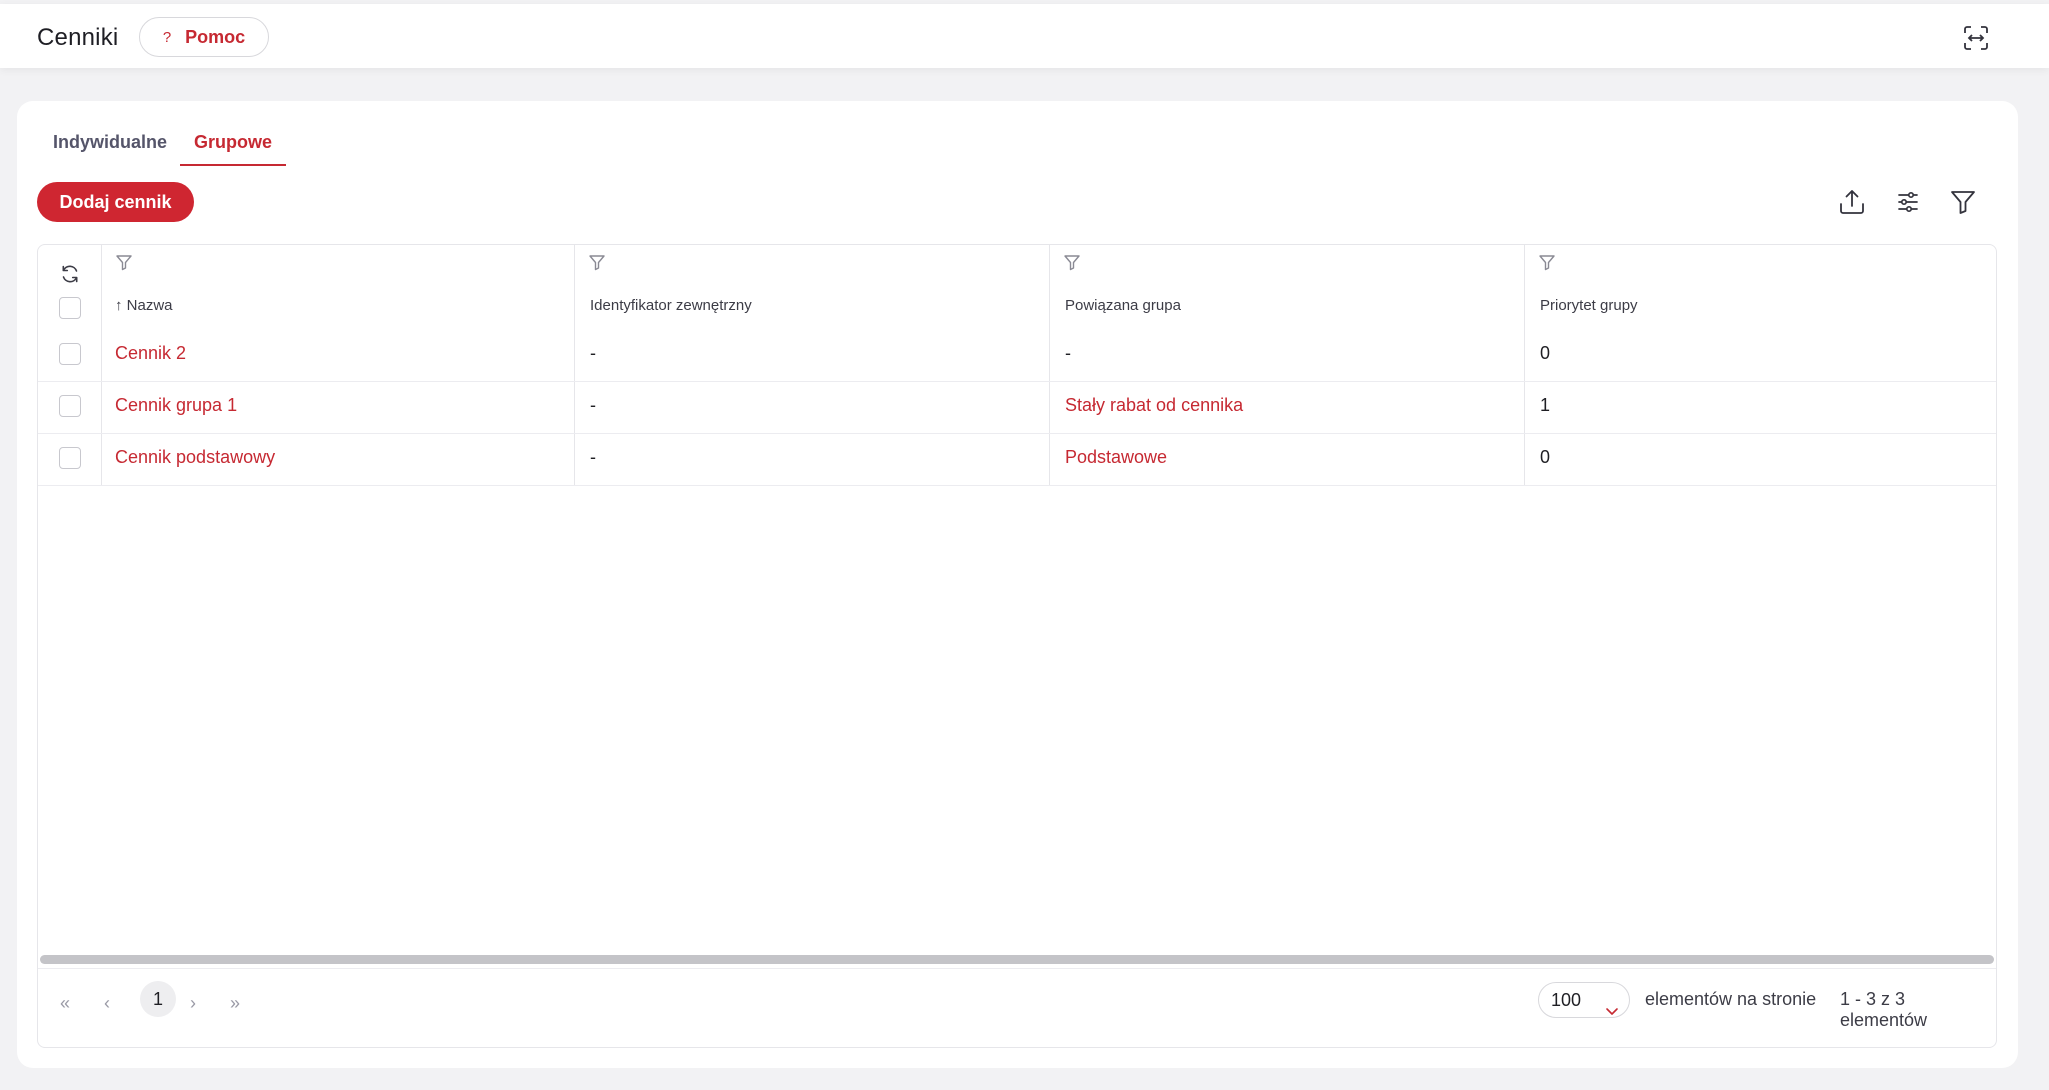 This screenshot has width=2049, height=1090. What do you see at coordinates (1154, 405) in the screenshot?
I see `group-link: Stały rabat od cennika` at bounding box center [1154, 405].